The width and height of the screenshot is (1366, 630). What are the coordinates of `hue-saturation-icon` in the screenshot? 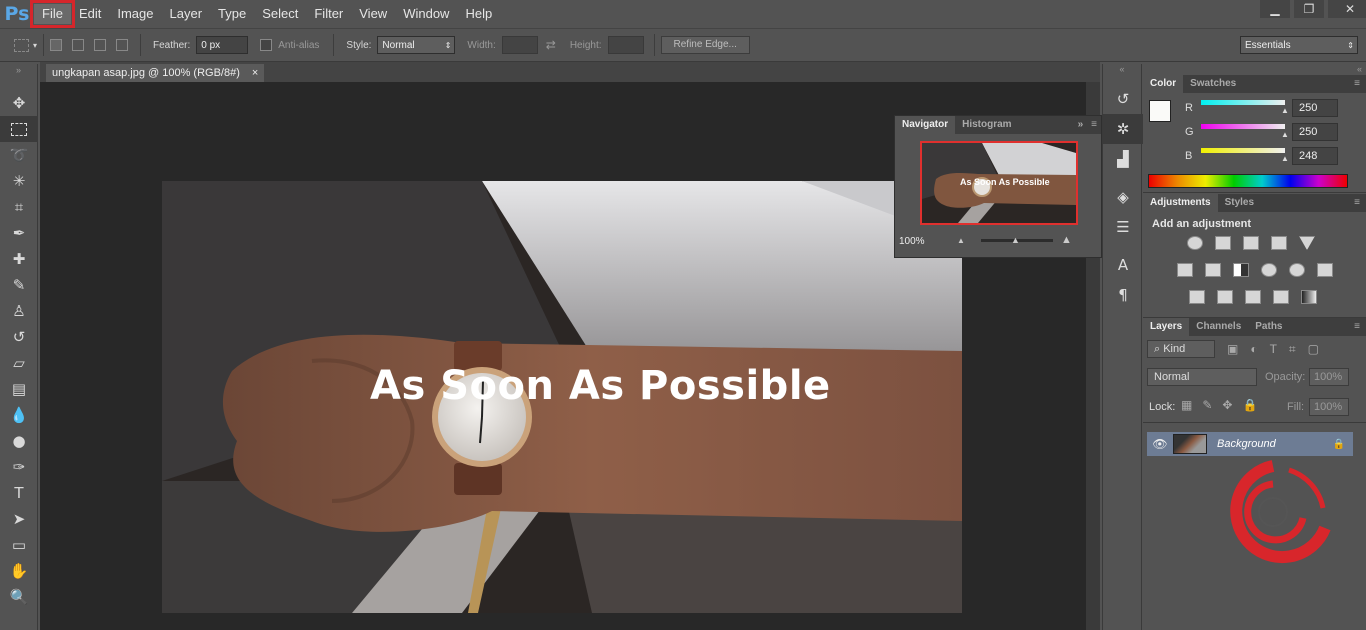 It's located at (1185, 270).